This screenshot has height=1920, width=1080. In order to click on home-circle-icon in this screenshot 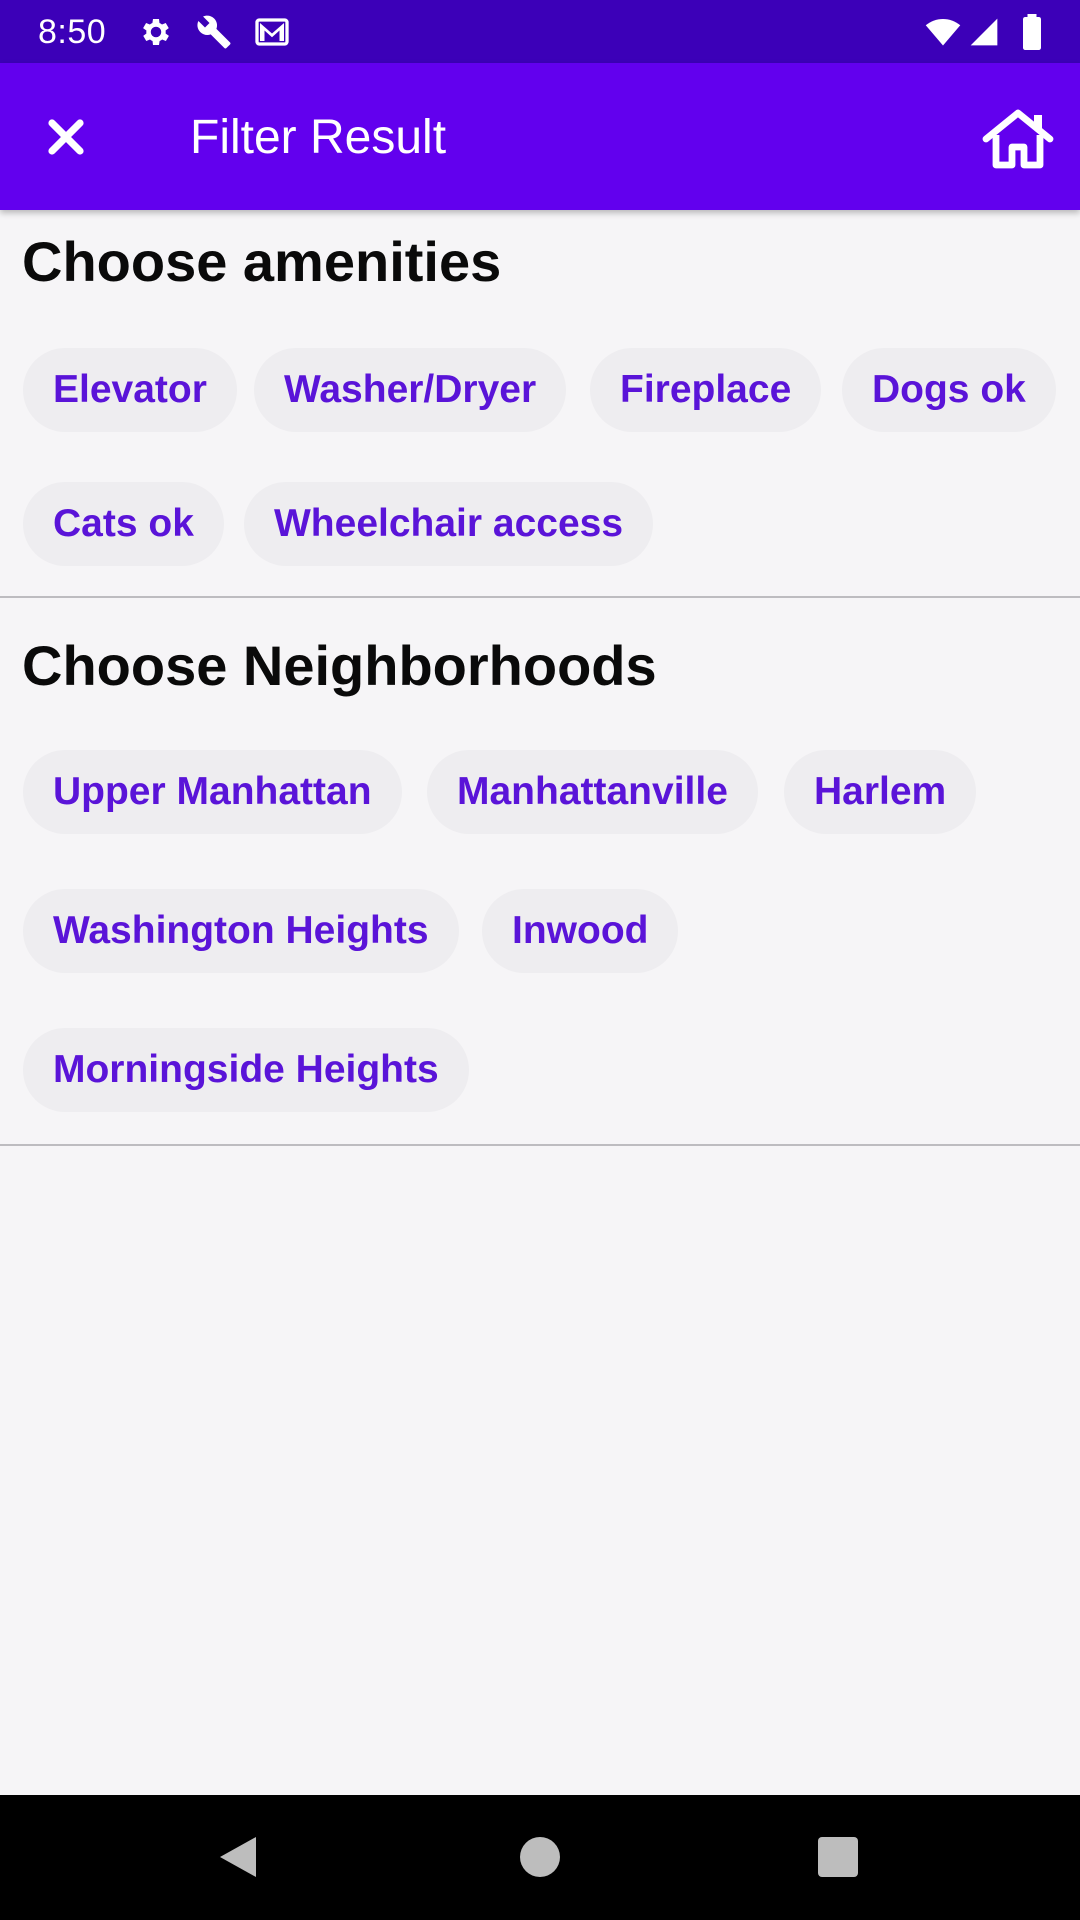, I will do `click(540, 1857)`.